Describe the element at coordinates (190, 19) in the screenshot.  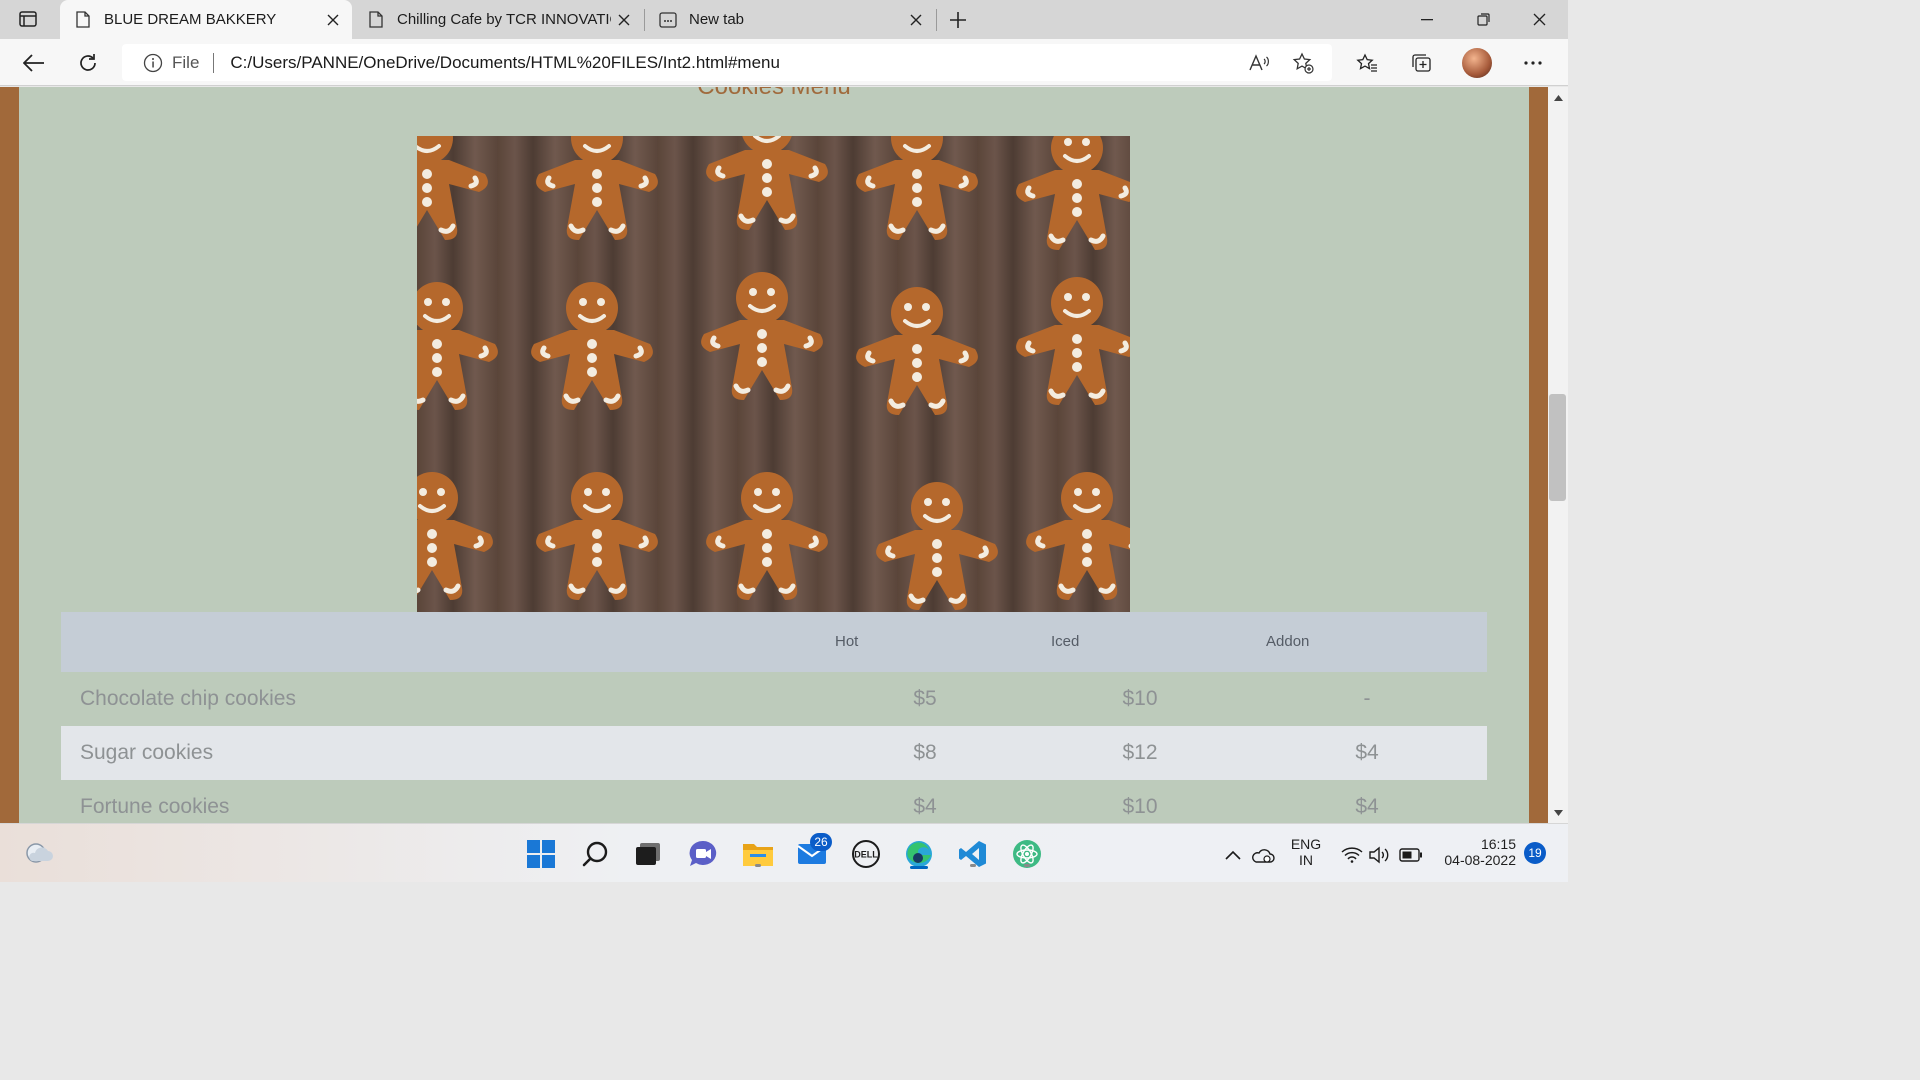
I see `tab-title: BLUE DREAM BAKKERY` at that location.